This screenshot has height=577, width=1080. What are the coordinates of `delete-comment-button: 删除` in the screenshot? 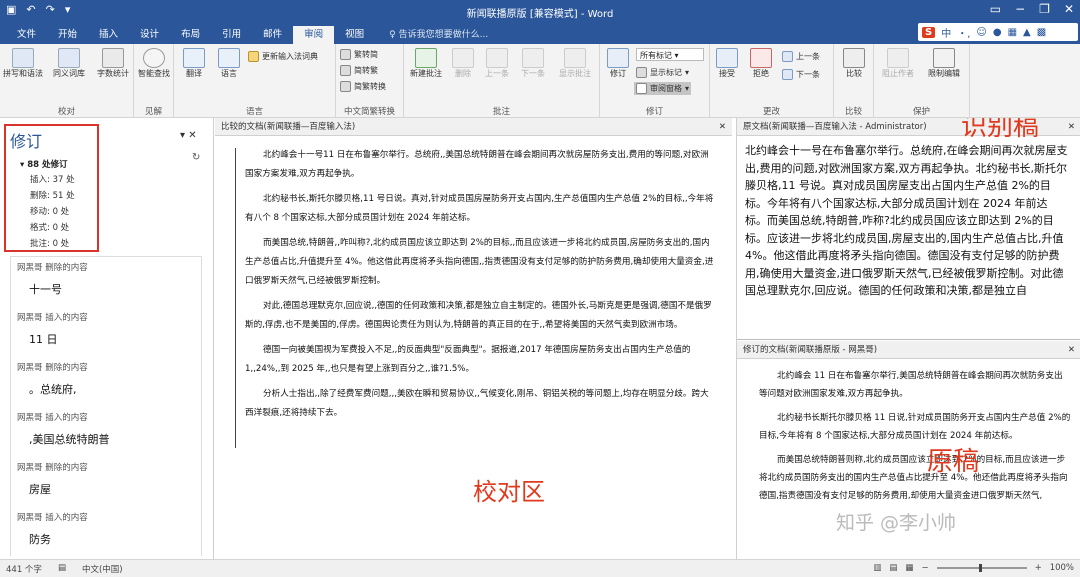 It's located at (463, 63).